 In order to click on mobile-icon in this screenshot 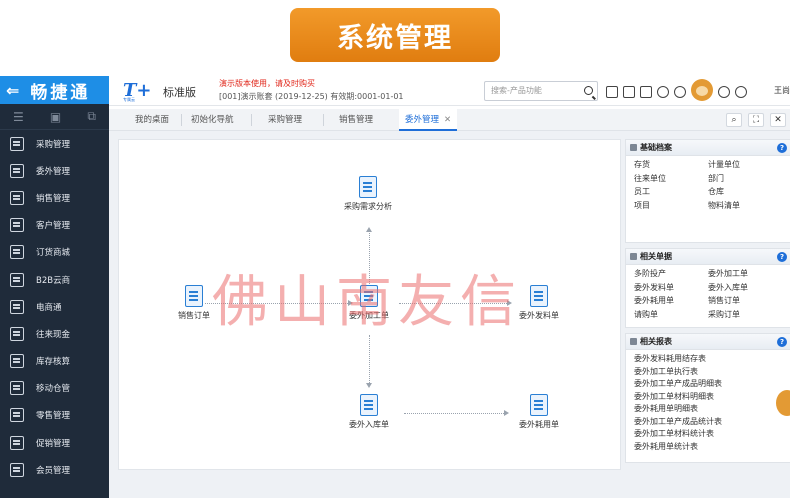, I will do `click(612, 92)`.